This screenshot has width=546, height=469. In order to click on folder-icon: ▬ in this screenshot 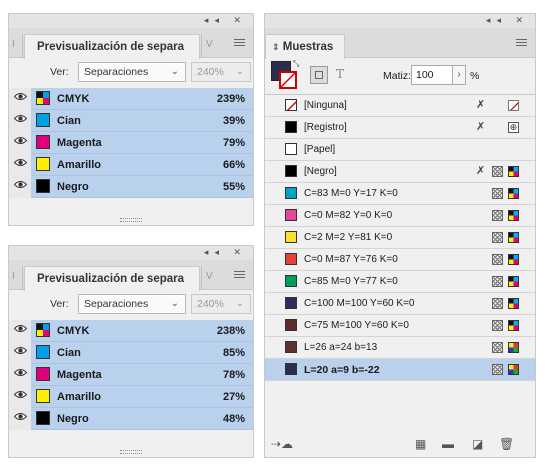, I will do `click(448, 444)`.